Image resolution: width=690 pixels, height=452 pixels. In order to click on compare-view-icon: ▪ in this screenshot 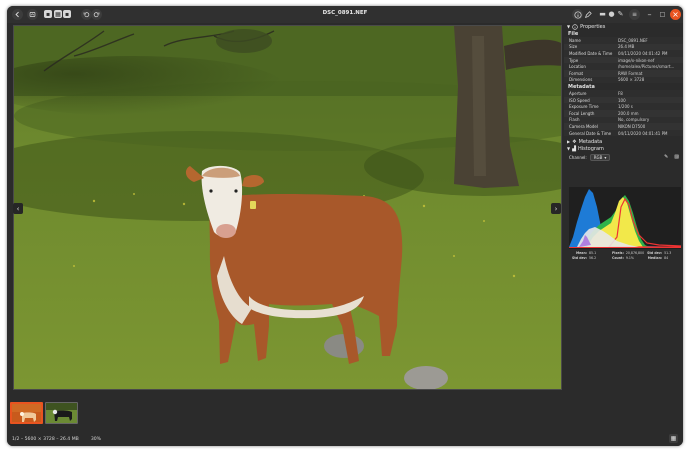, I will do `click(67, 14)`.